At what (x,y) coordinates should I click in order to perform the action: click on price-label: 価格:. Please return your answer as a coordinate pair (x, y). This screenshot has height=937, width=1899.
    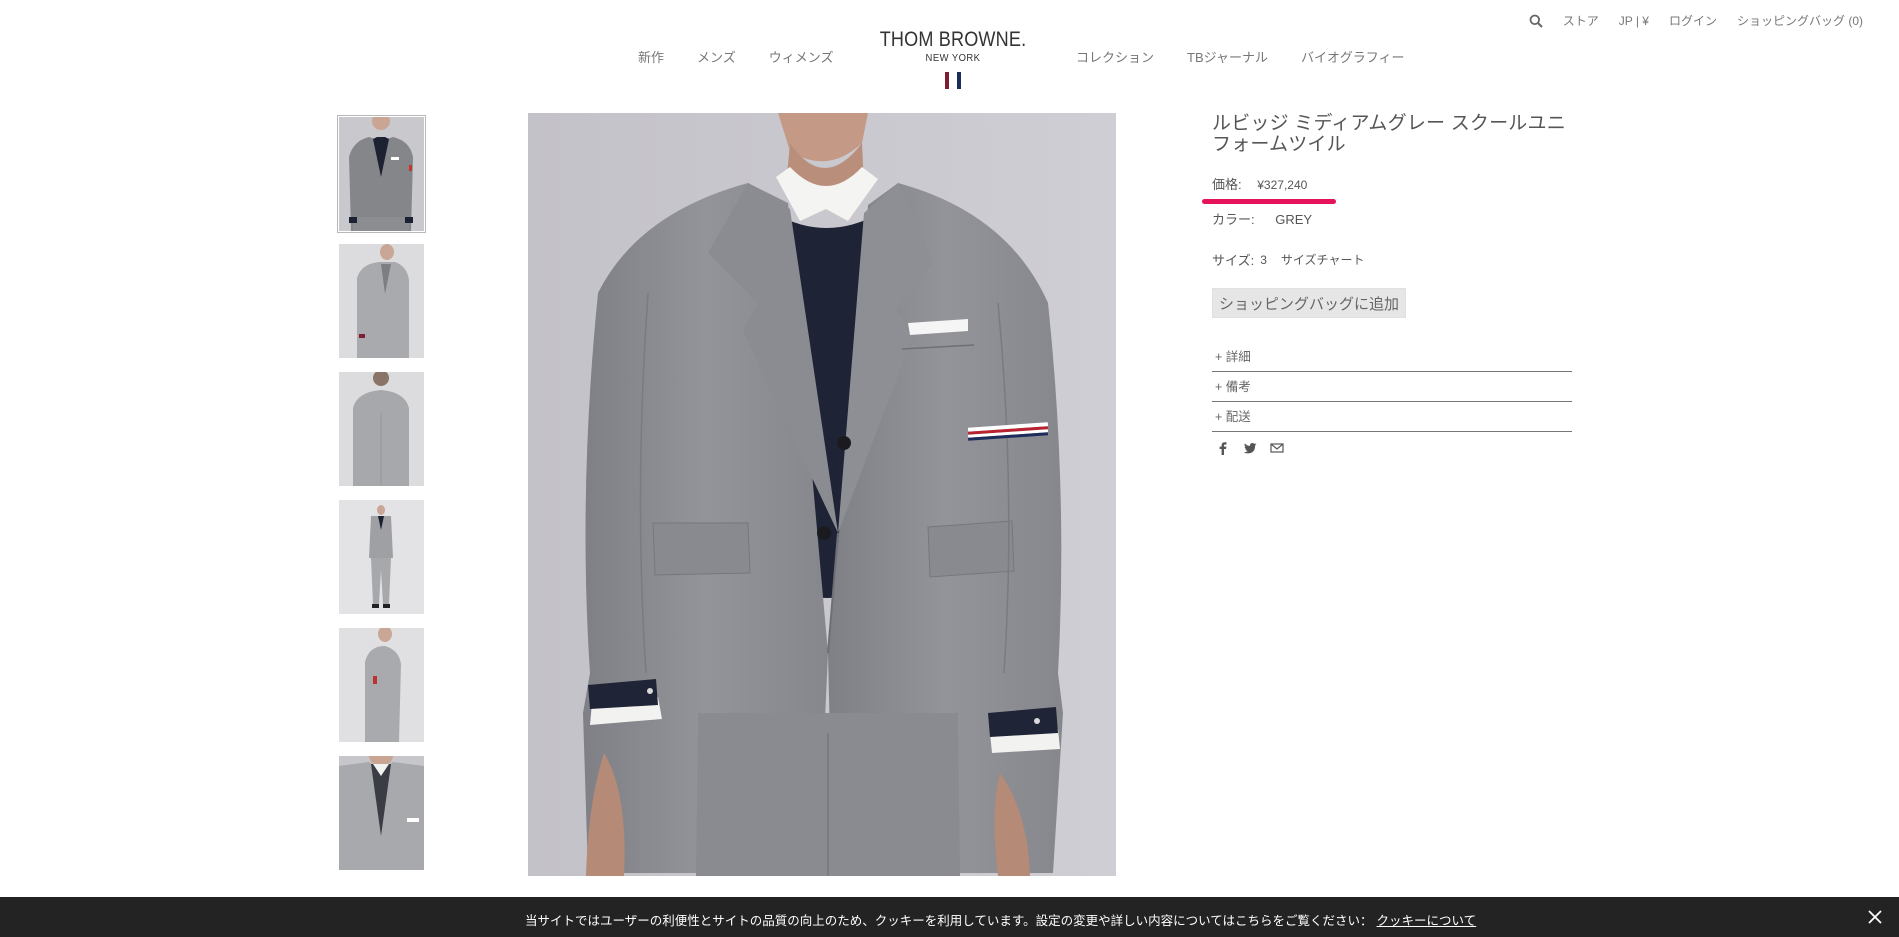
    Looking at the image, I should click on (1227, 184).